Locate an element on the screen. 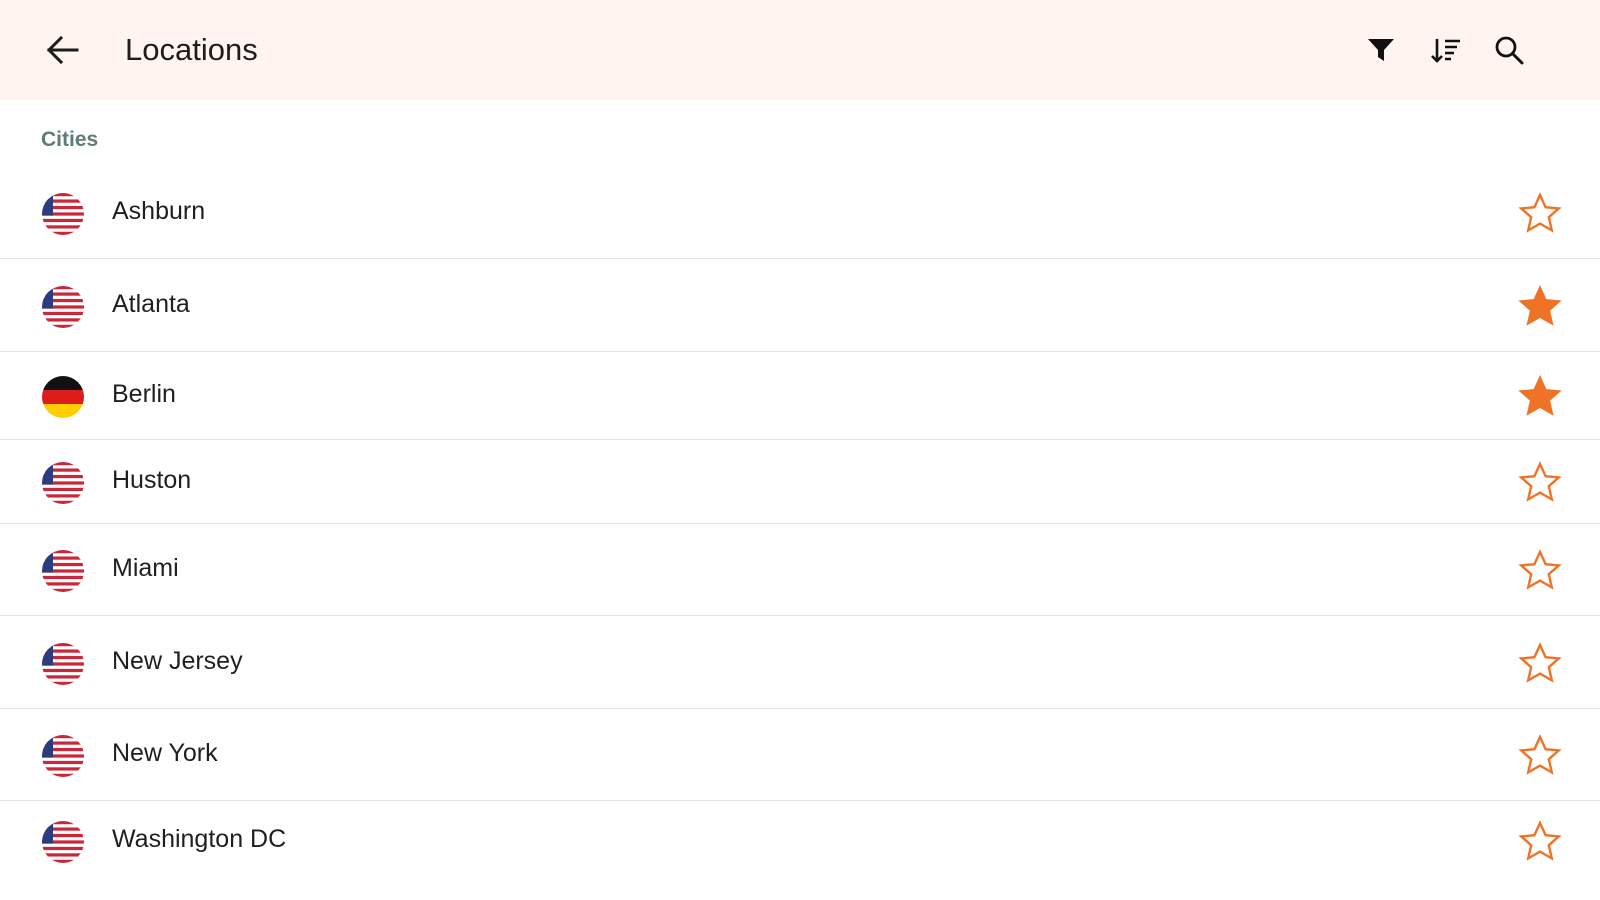 The image size is (1600, 900). list-item: Atlanta is located at coordinates (800, 305).